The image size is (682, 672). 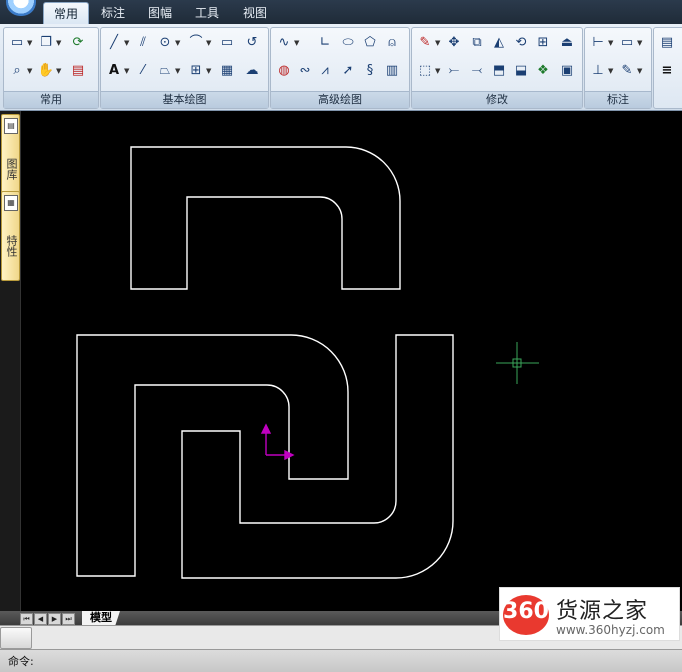 What do you see at coordinates (610, 630) in the screenshot?
I see `watermark-url: www.360hyzj.com` at bounding box center [610, 630].